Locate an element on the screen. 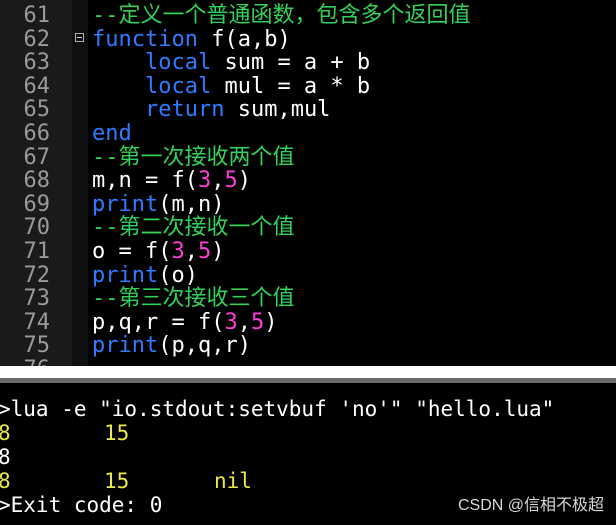 The height and width of the screenshot is (525, 616). code-text: local sum = a + b is located at coordinates (231, 63).